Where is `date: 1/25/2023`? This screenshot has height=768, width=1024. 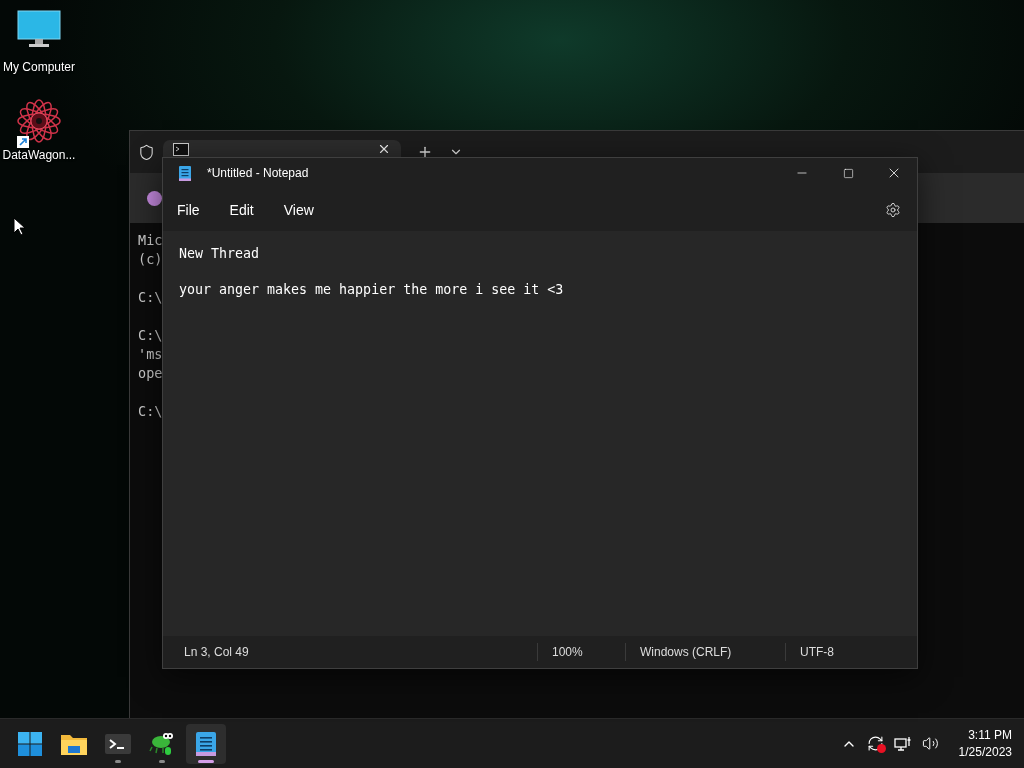
date: 1/25/2023 is located at coordinates (985, 752).